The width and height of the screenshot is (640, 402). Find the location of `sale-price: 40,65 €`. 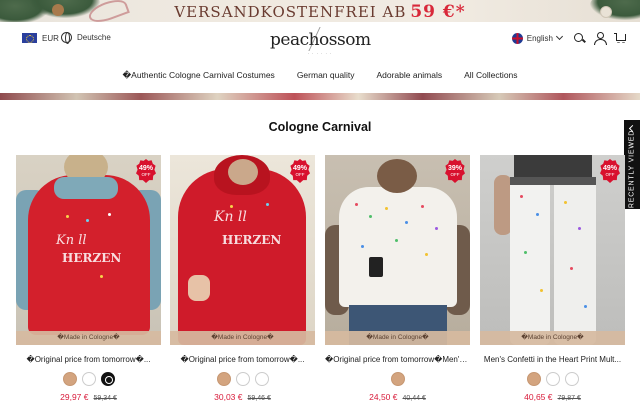

sale-price: 40,65 € is located at coordinates (538, 397).